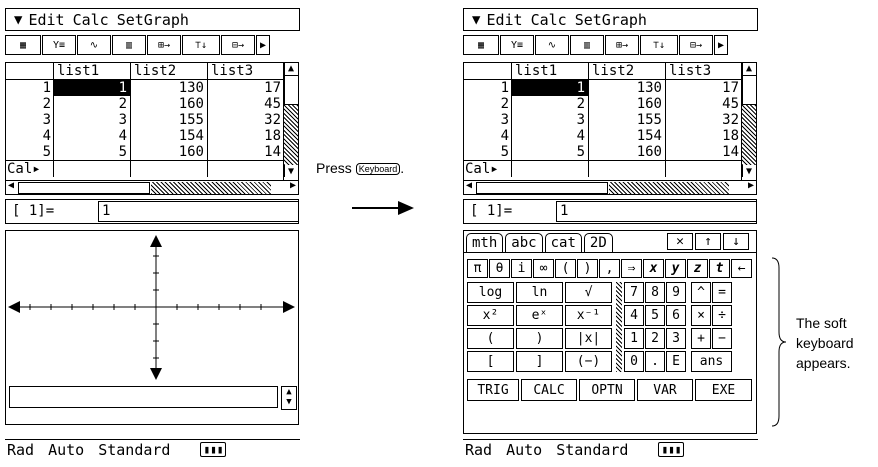 The width and height of the screenshot is (878, 467). Describe the element at coordinates (598, 243) in the screenshot. I see `tab-2d: 2D` at that location.